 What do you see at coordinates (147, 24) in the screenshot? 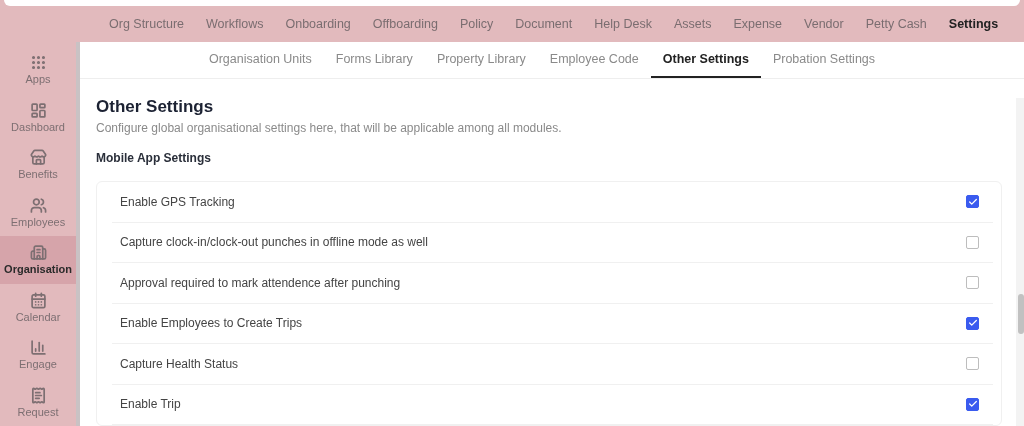
I see `nav-link: Org Structure` at bounding box center [147, 24].